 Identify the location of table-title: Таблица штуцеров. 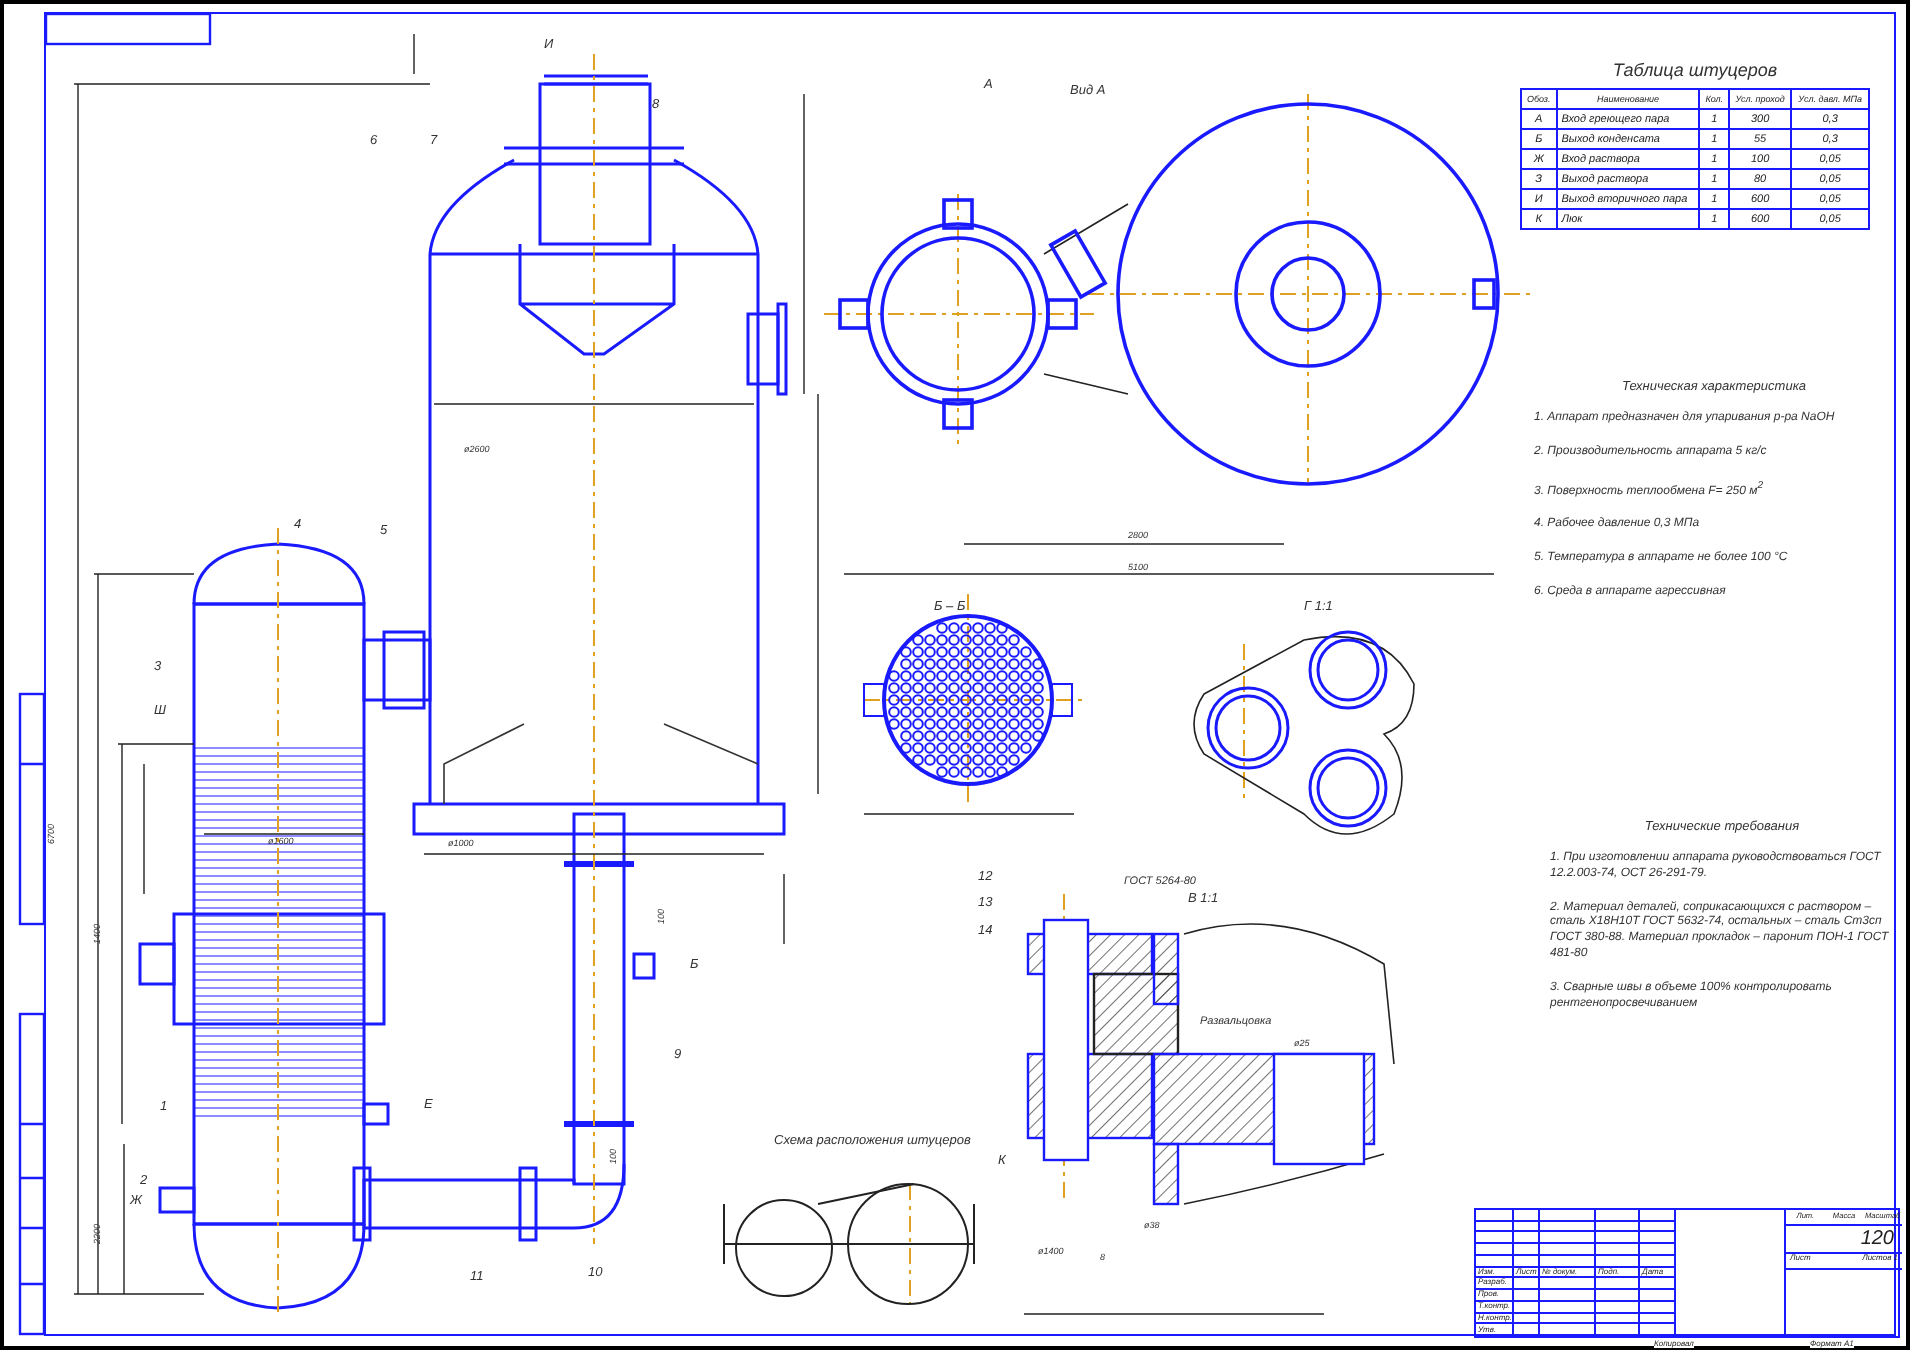
(1695, 70).